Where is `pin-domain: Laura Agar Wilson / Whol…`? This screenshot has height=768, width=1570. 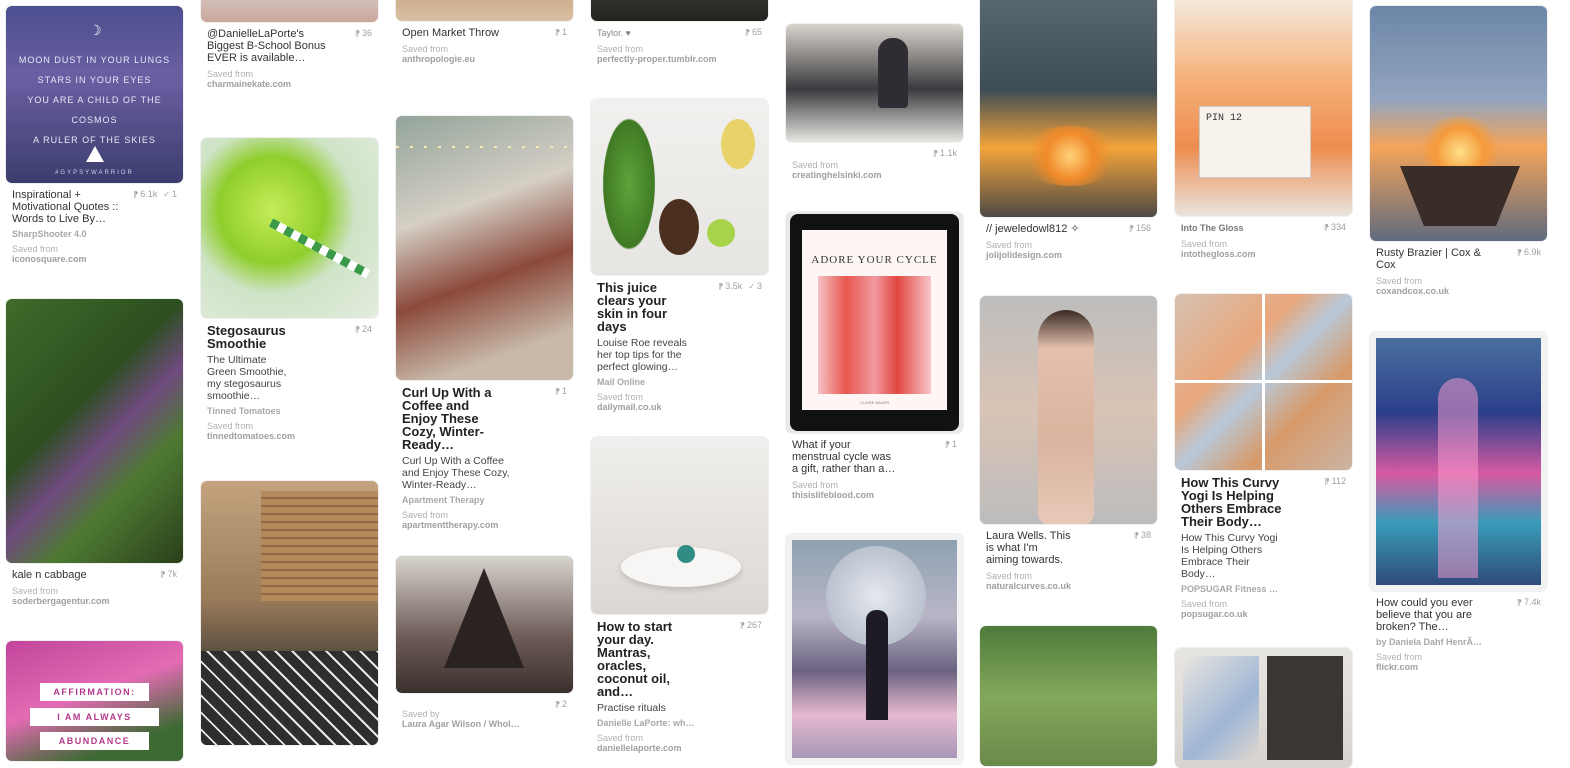
pin-domain: Laura Agar Wilson / Whol… is located at coordinates (484, 724).